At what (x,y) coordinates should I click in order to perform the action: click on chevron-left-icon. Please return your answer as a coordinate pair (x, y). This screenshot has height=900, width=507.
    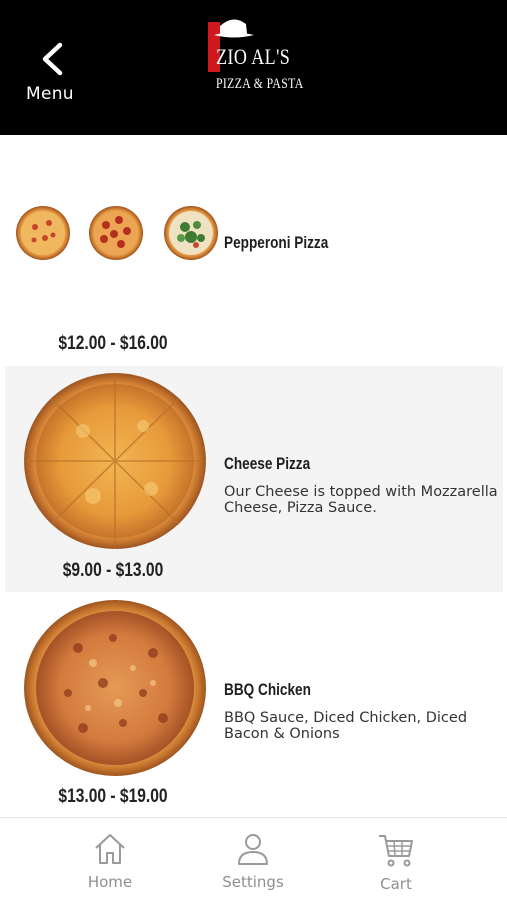
    Looking at the image, I should click on (52, 59).